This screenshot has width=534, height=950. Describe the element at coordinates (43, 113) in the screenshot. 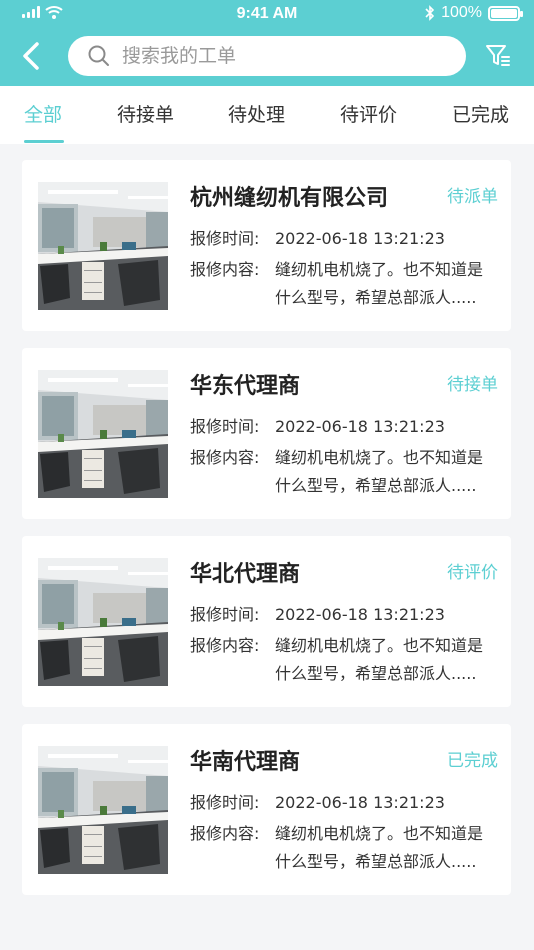

I see `tab-all: 全部` at that location.